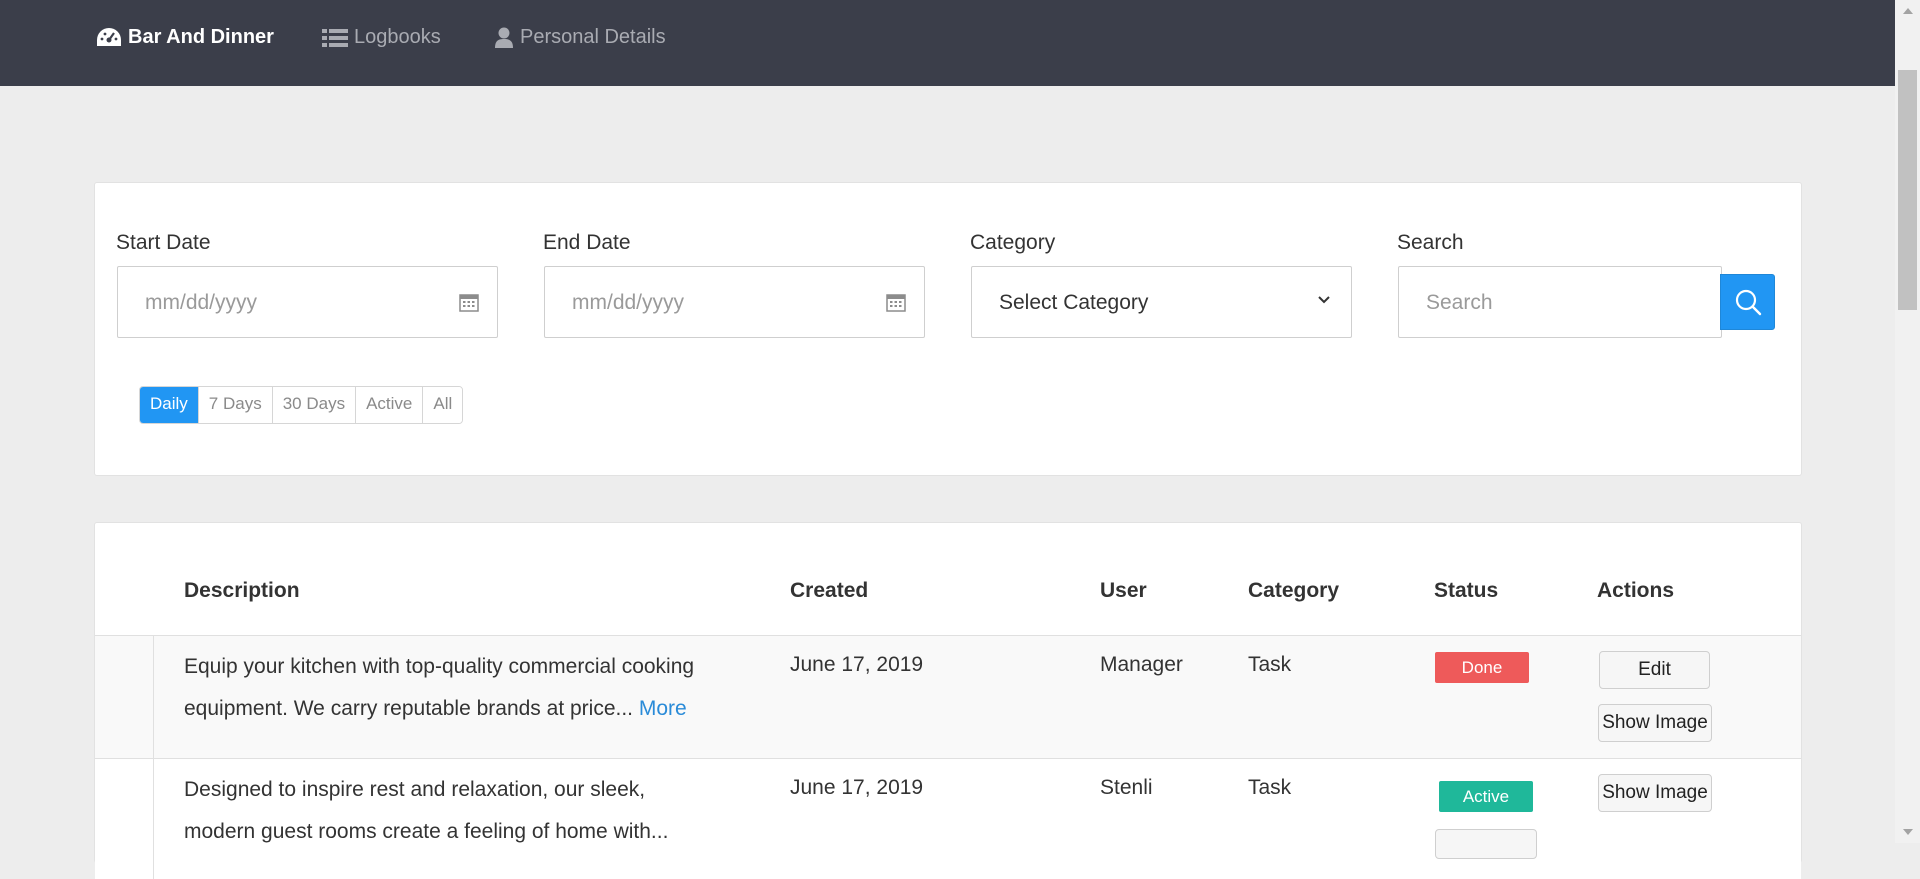 The width and height of the screenshot is (1920, 879). What do you see at coordinates (504, 37) in the screenshot?
I see `user-icon` at bounding box center [504, 37].